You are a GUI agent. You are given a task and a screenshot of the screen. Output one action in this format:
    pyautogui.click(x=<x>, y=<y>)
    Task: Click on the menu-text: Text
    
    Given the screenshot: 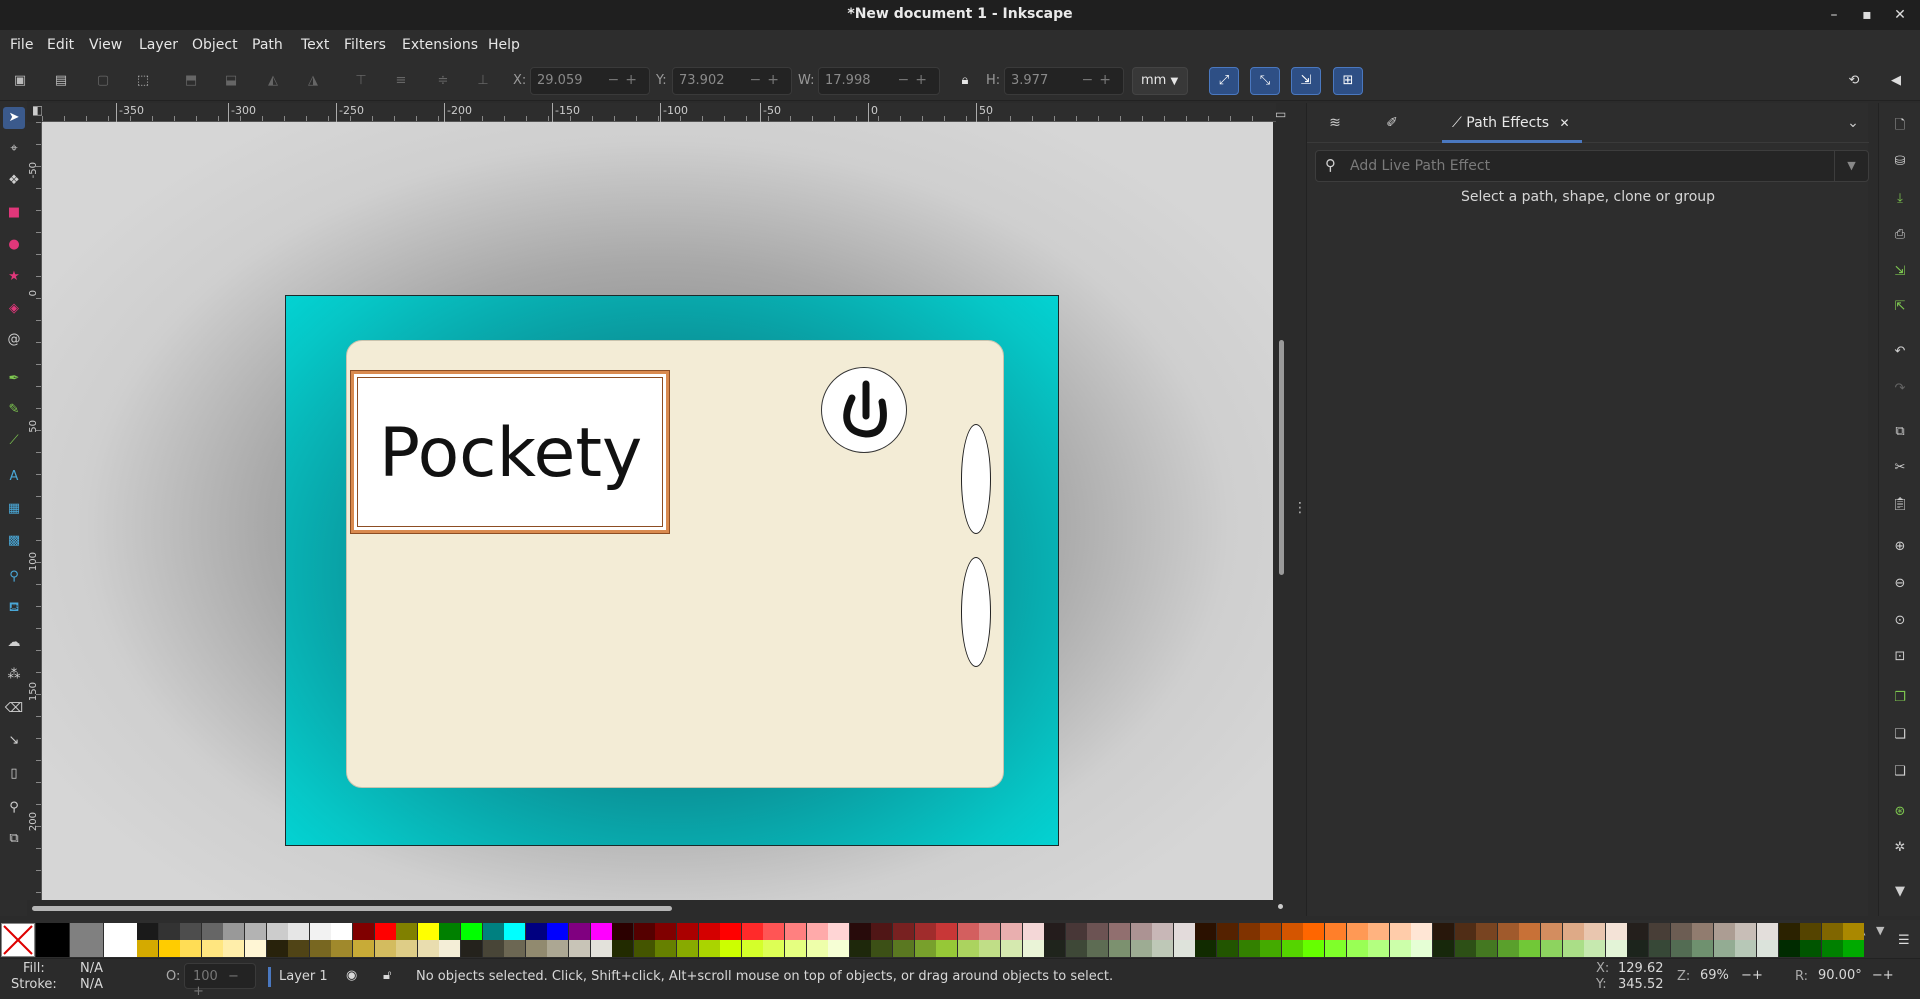 What is the action you would take?
    pyautogui.click(x=315, y=45)
    